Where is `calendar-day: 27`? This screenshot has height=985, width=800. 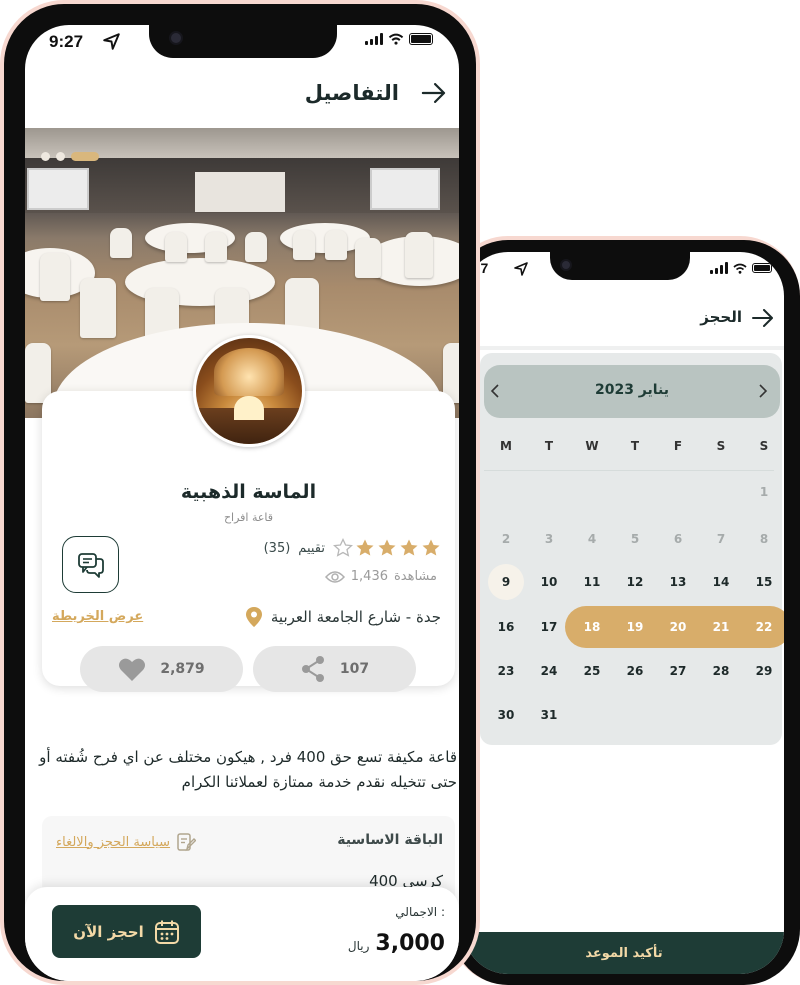 calendar-day: 27 is located at coordinates (678, 671).